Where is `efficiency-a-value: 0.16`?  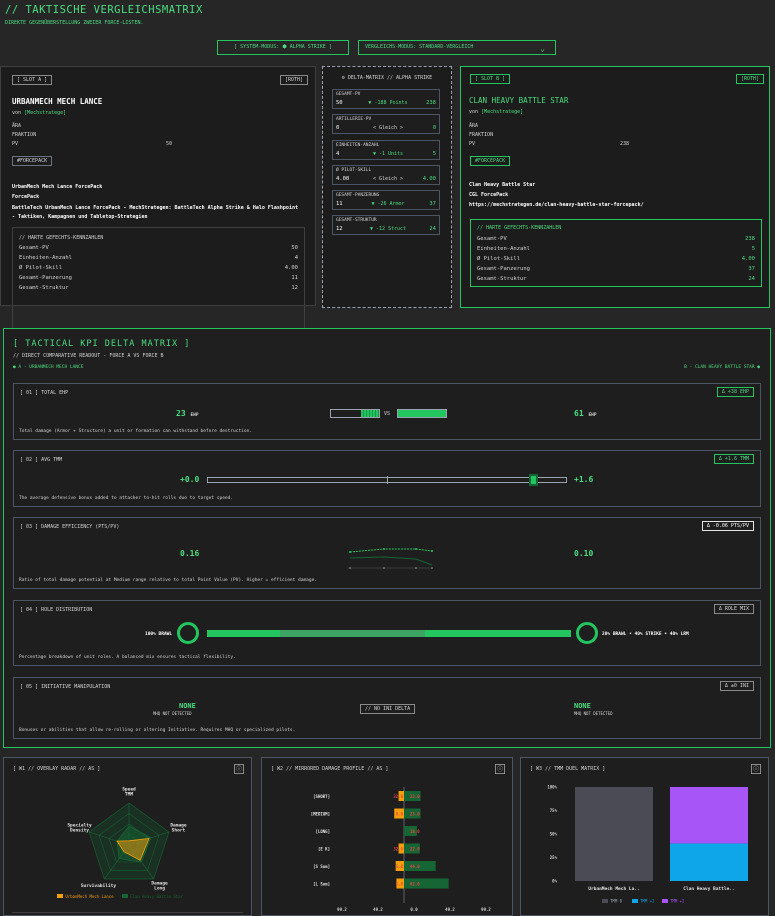
efficiency-a-value: 0.16 is located at coordinates (190, 553).